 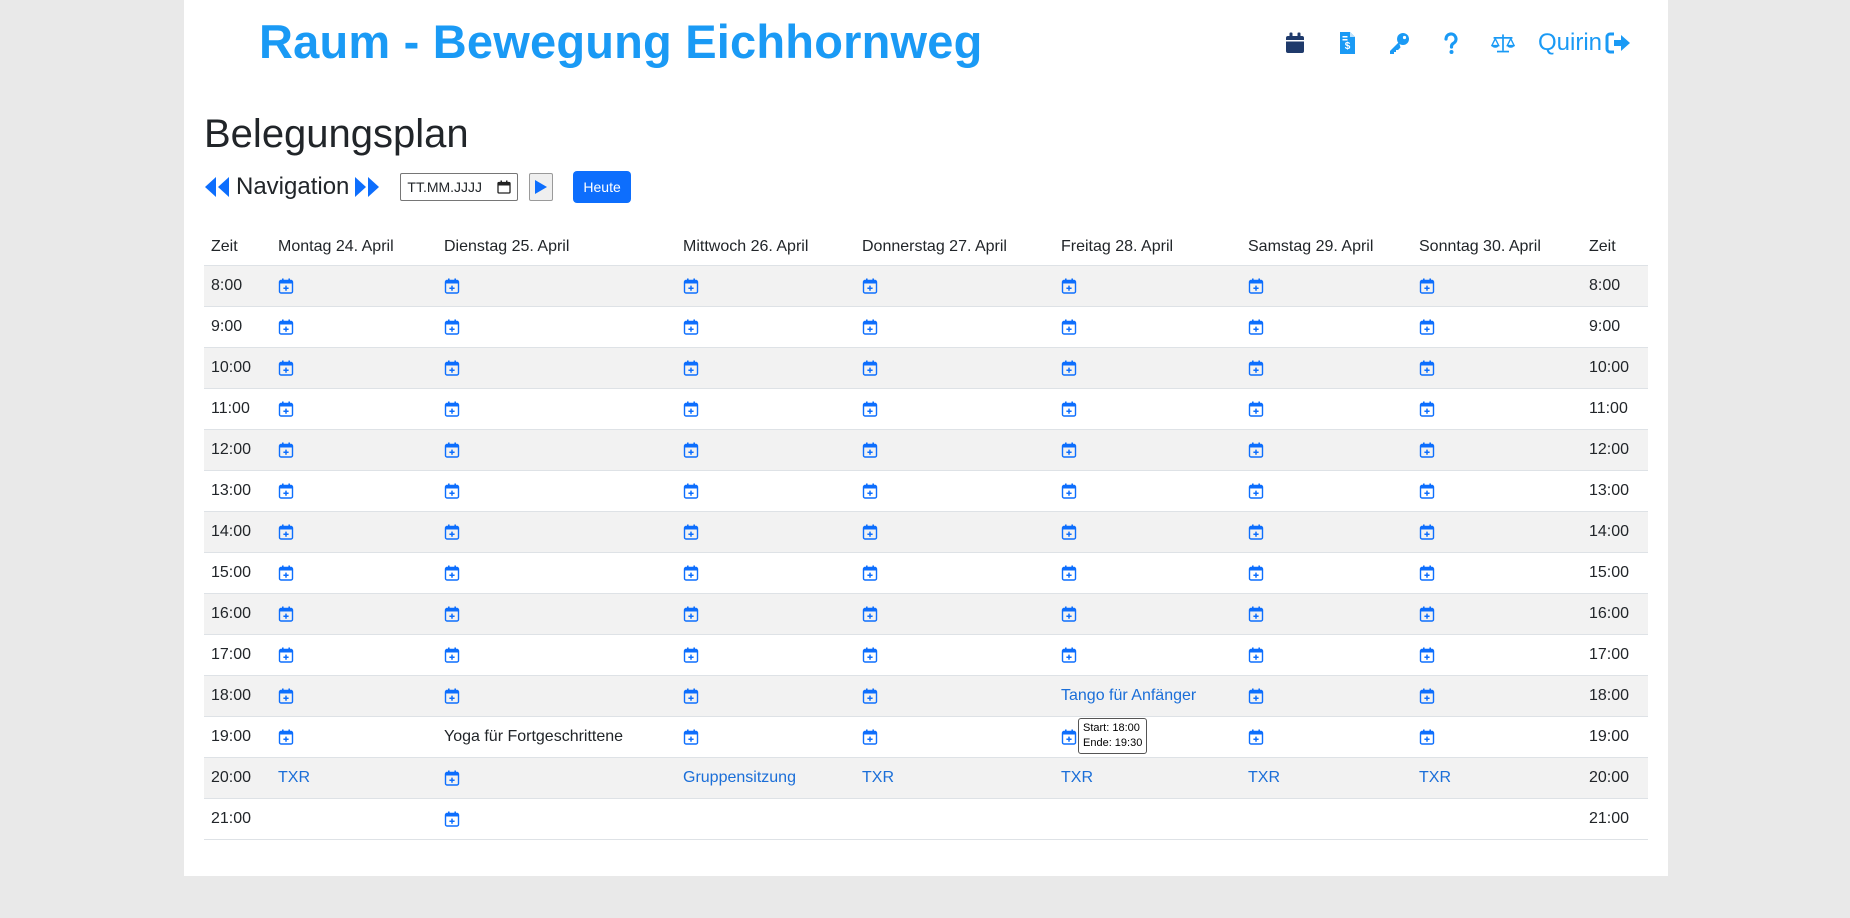 I want to click on site-brand: Raum - Bewegung Eichhornweg, so click(x=621, y=41).